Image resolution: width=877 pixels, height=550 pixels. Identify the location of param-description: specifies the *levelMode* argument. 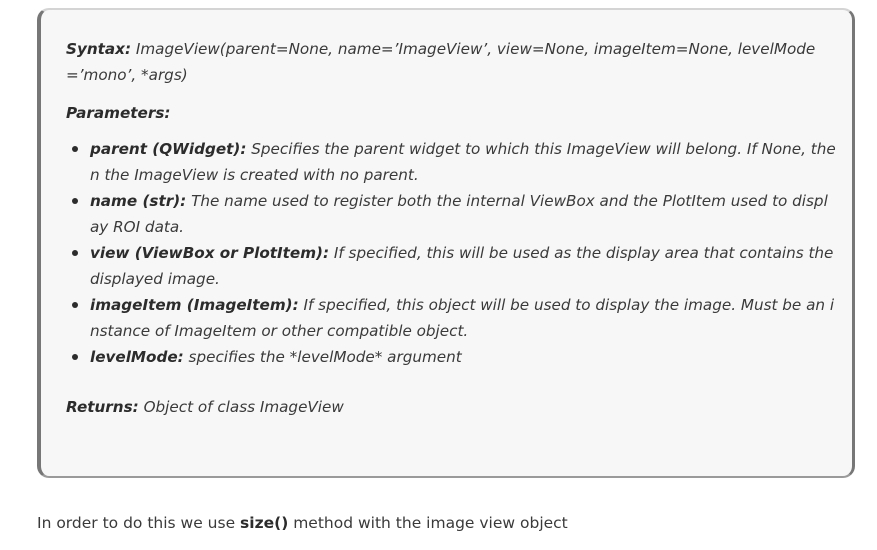
(325, 357).